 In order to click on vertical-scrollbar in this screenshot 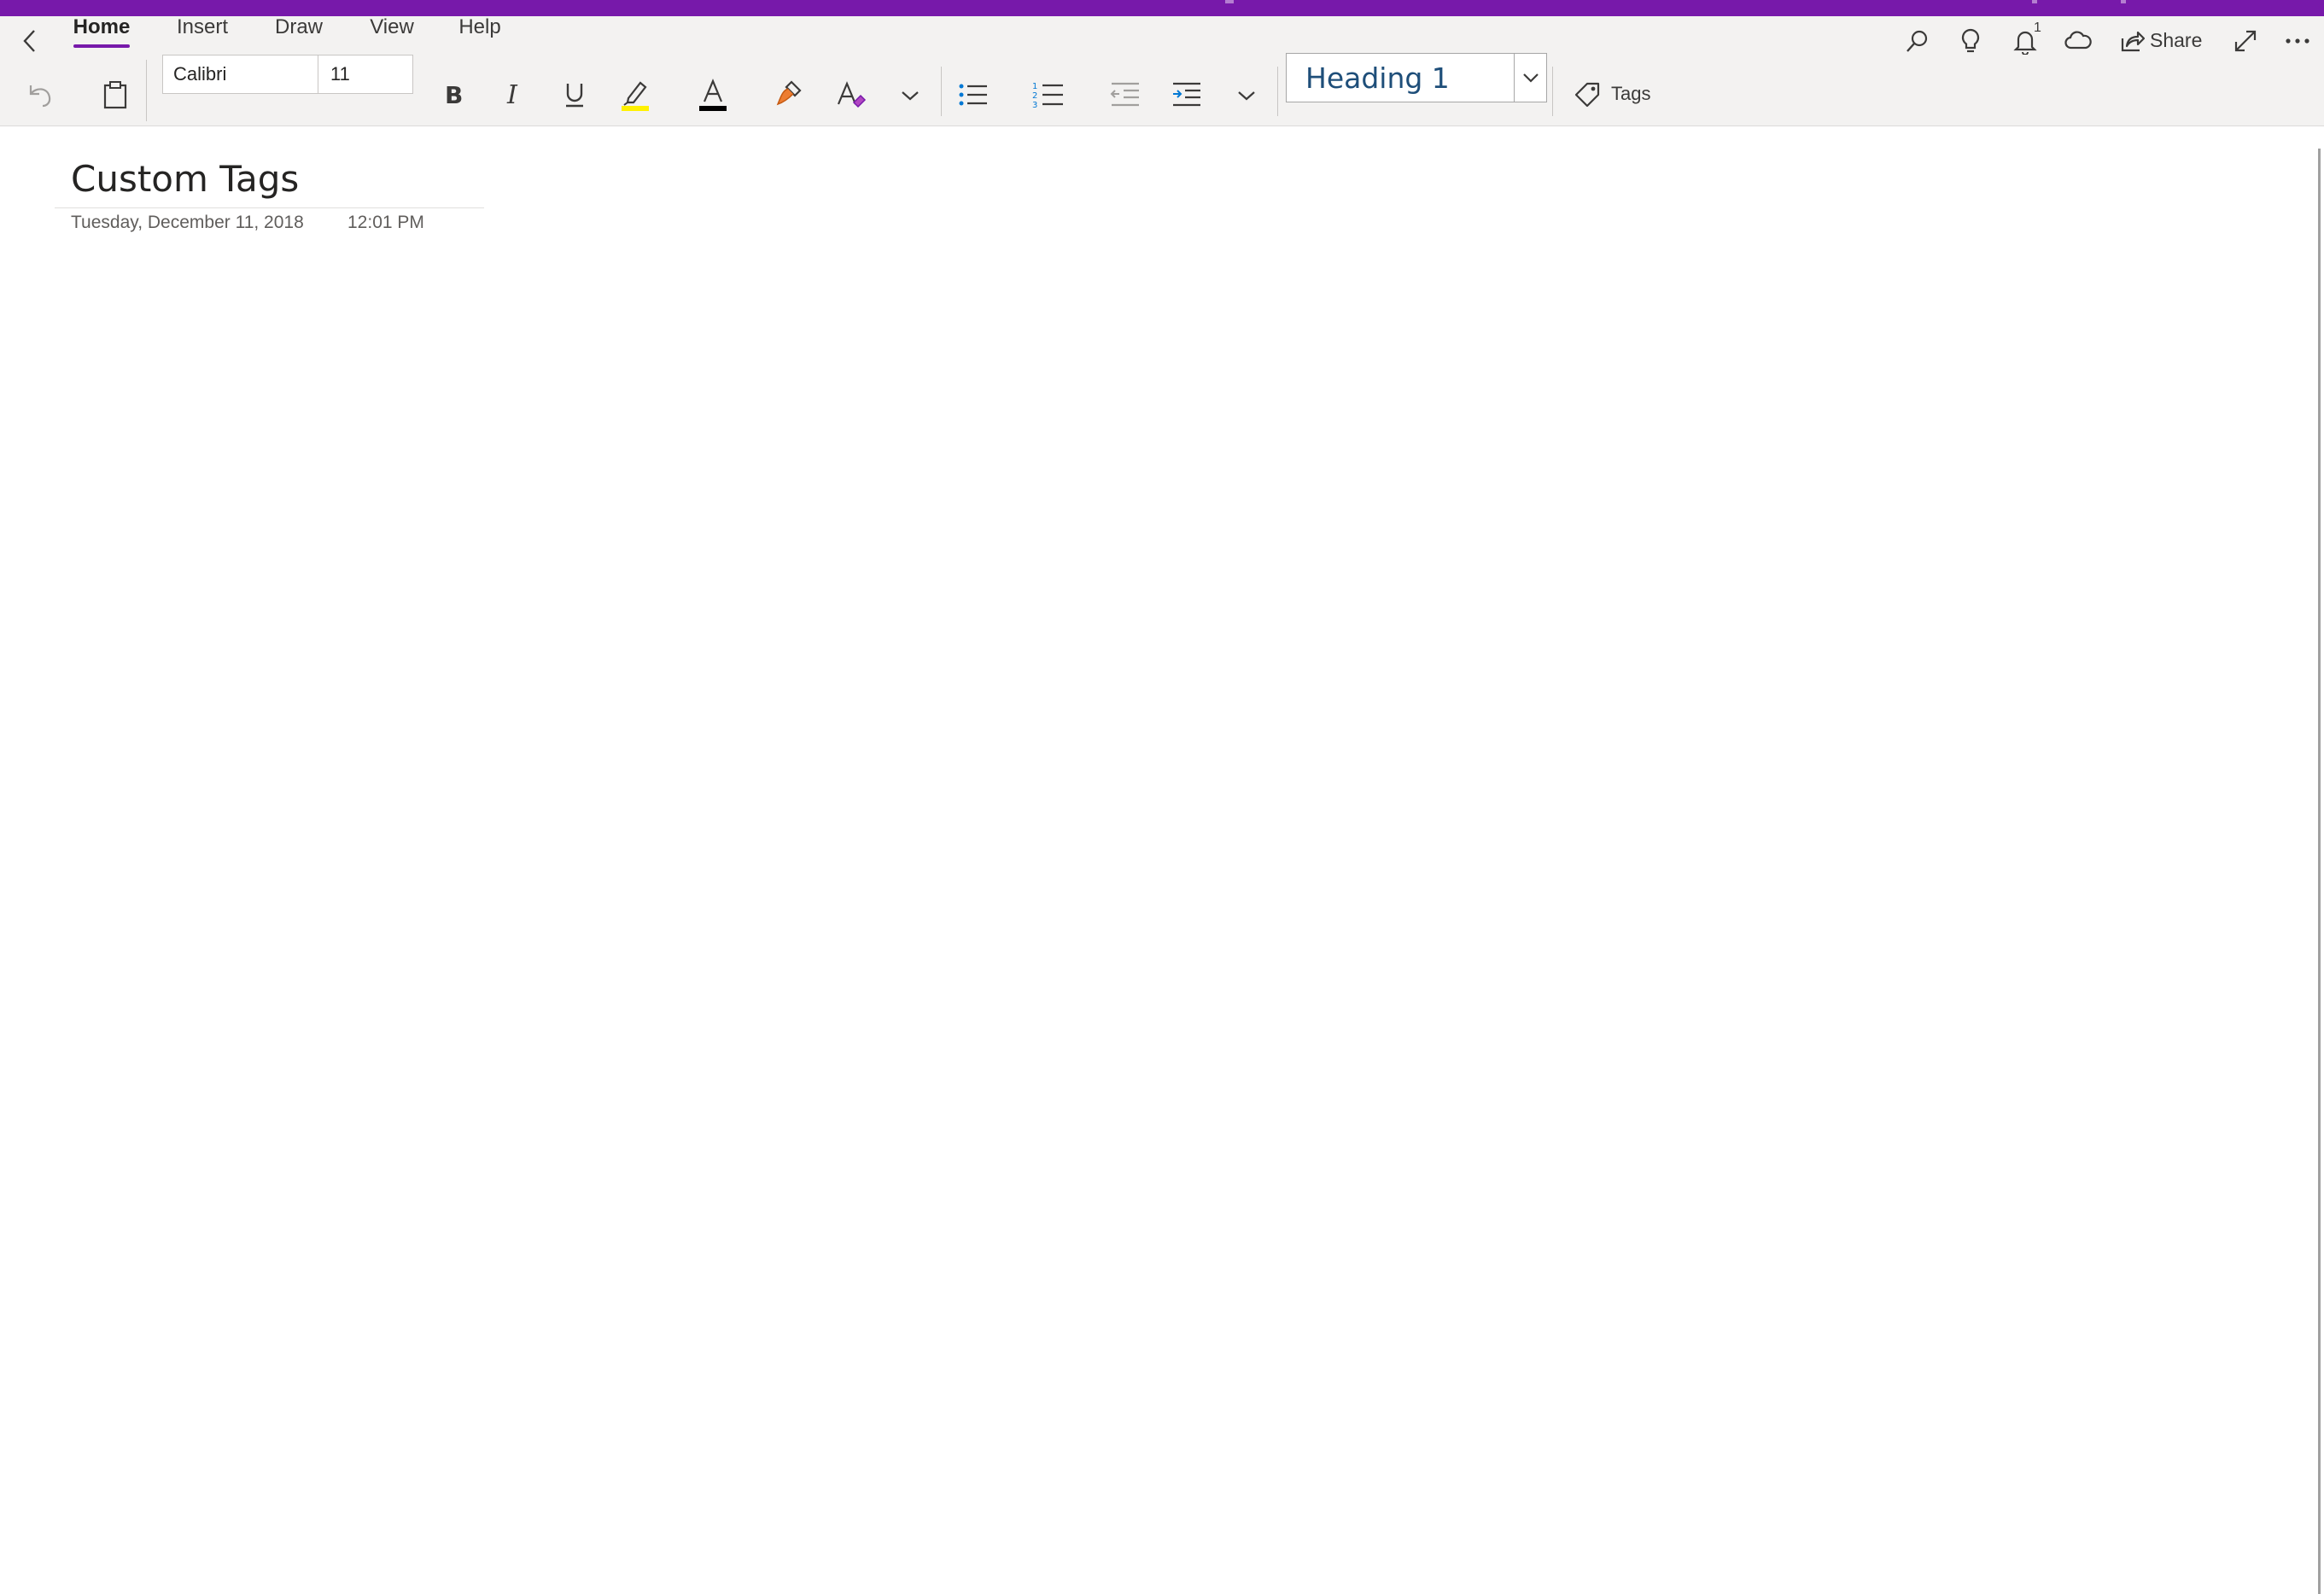, I will do `click(2320, 871)`.